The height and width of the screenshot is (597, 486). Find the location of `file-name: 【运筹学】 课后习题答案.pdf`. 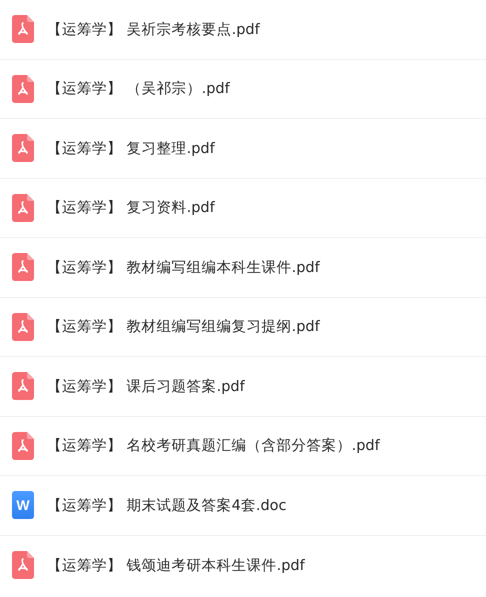

file-name: 【运筹学】 课后习题答案.pdf is located at coordinates (146, 386).